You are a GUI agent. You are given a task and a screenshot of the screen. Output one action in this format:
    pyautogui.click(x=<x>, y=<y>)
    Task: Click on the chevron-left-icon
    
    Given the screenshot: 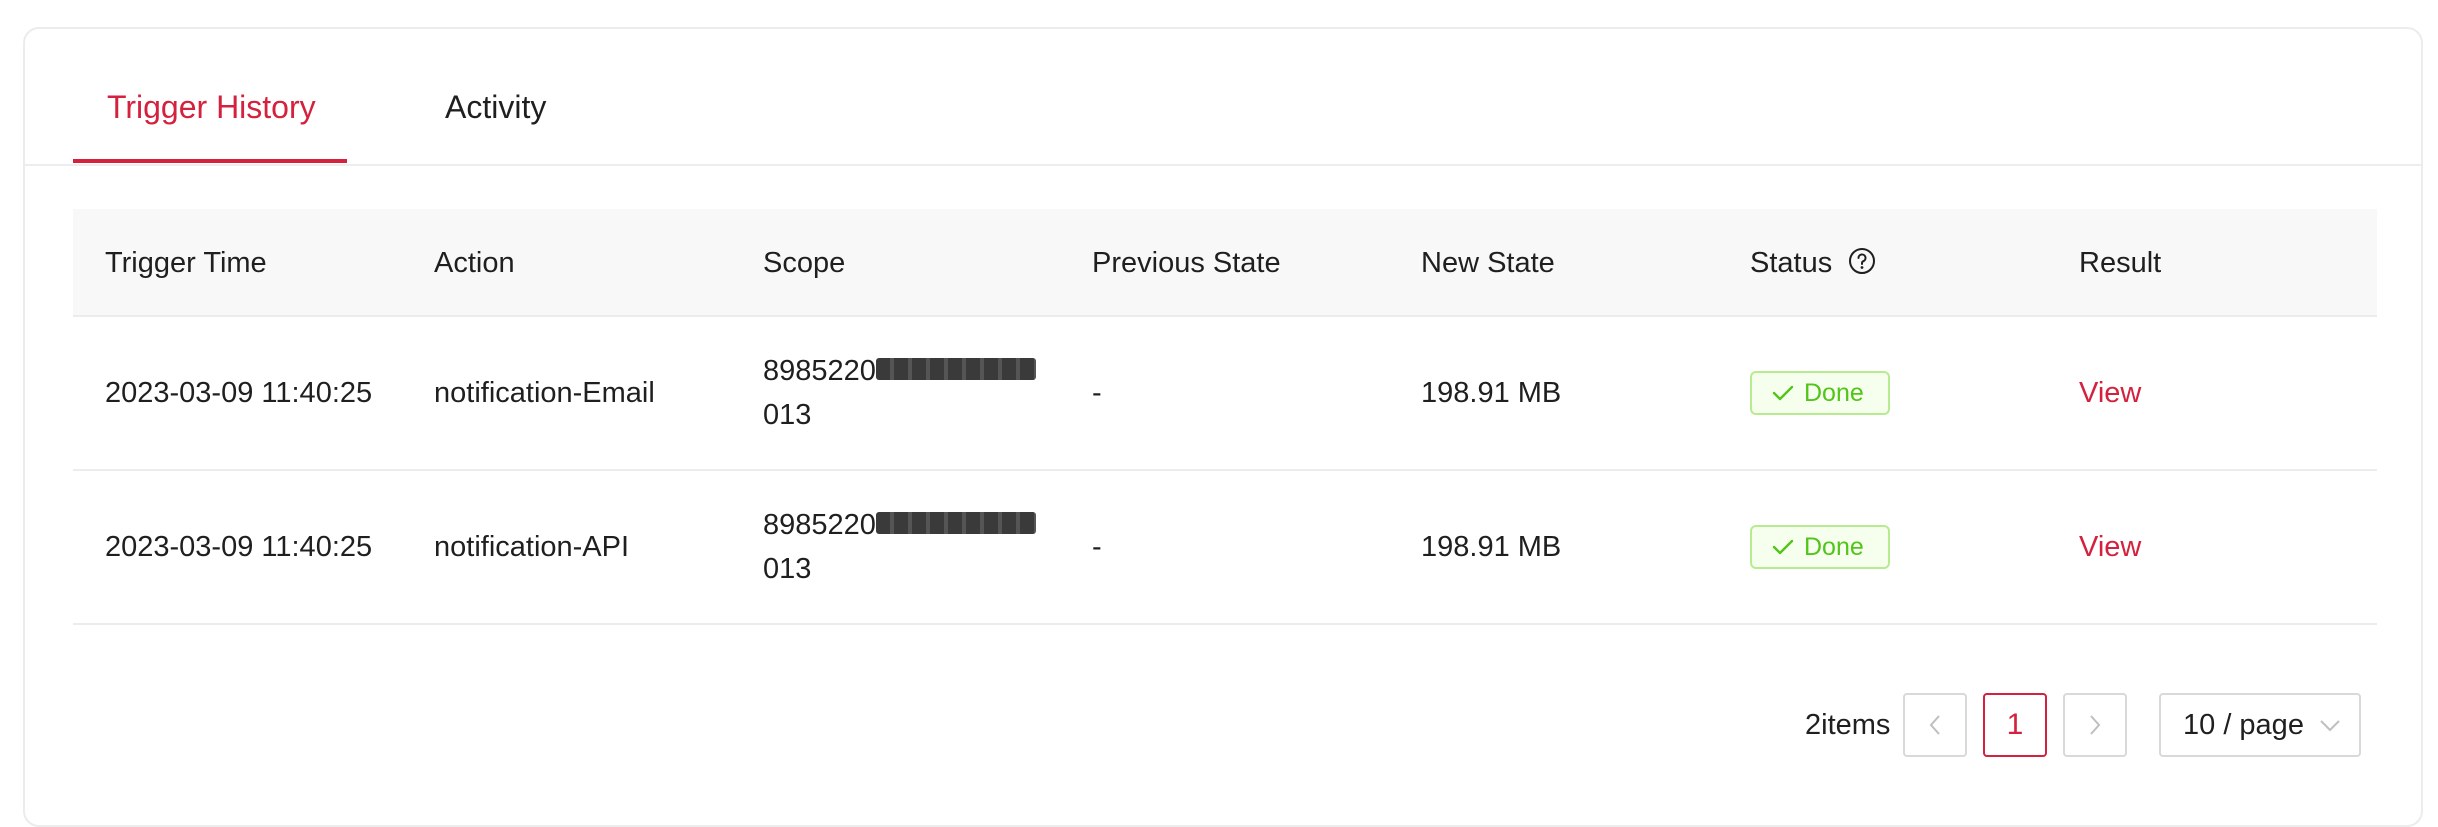 What is the action you would take?
    pyautogui.click(x=1934, y=725)
    